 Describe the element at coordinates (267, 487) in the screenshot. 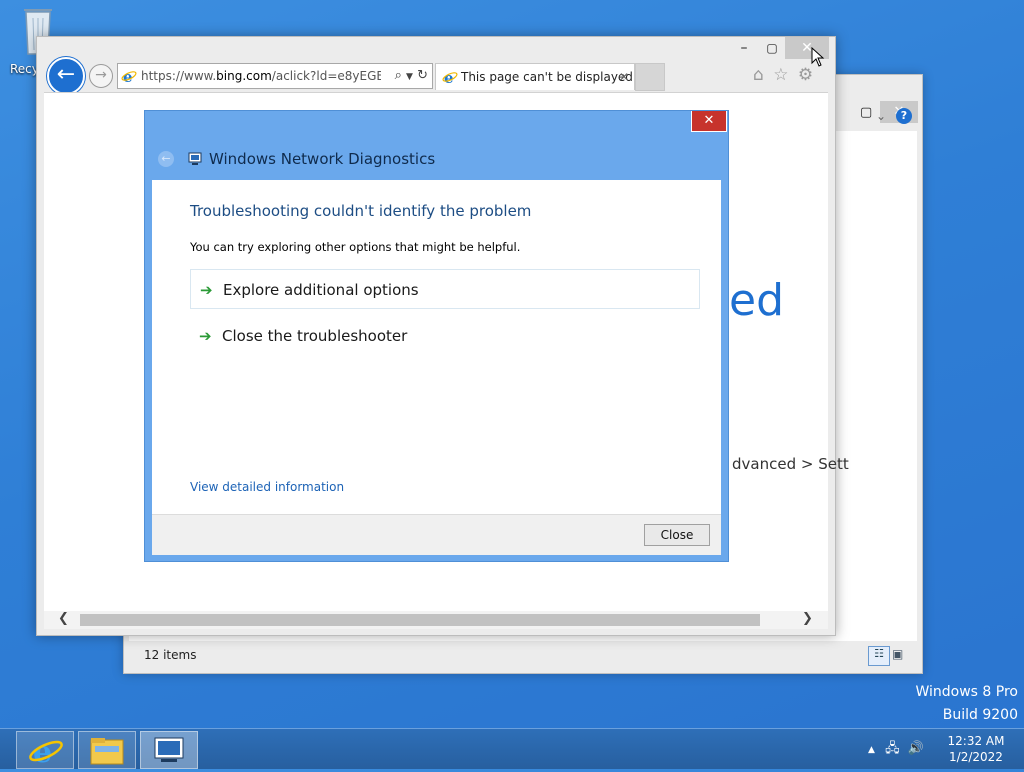

I see `view-detailed-information-link: View detailed information` at that location.